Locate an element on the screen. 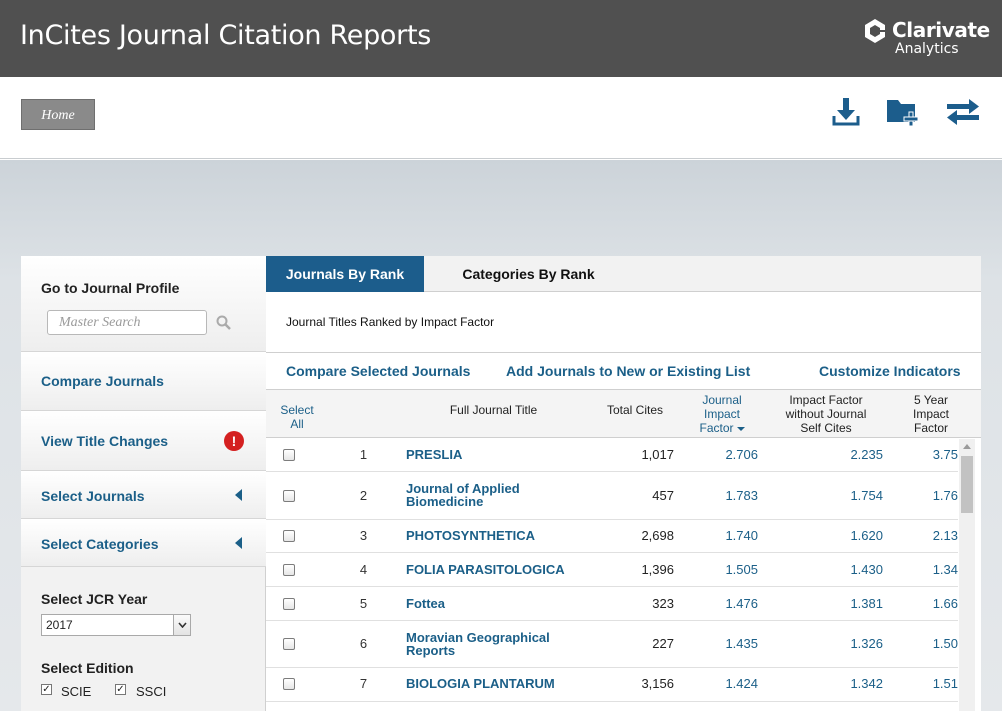  ifws-line2: without Journal is located at coordinates (826, 414).